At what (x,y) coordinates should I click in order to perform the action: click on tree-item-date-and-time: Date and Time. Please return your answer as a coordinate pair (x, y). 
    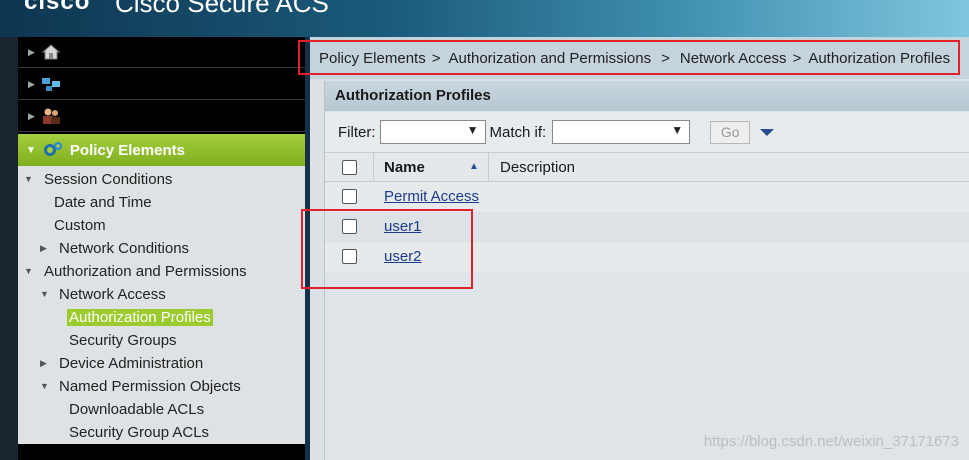
    Looking at the image, I should click on (103, 202).